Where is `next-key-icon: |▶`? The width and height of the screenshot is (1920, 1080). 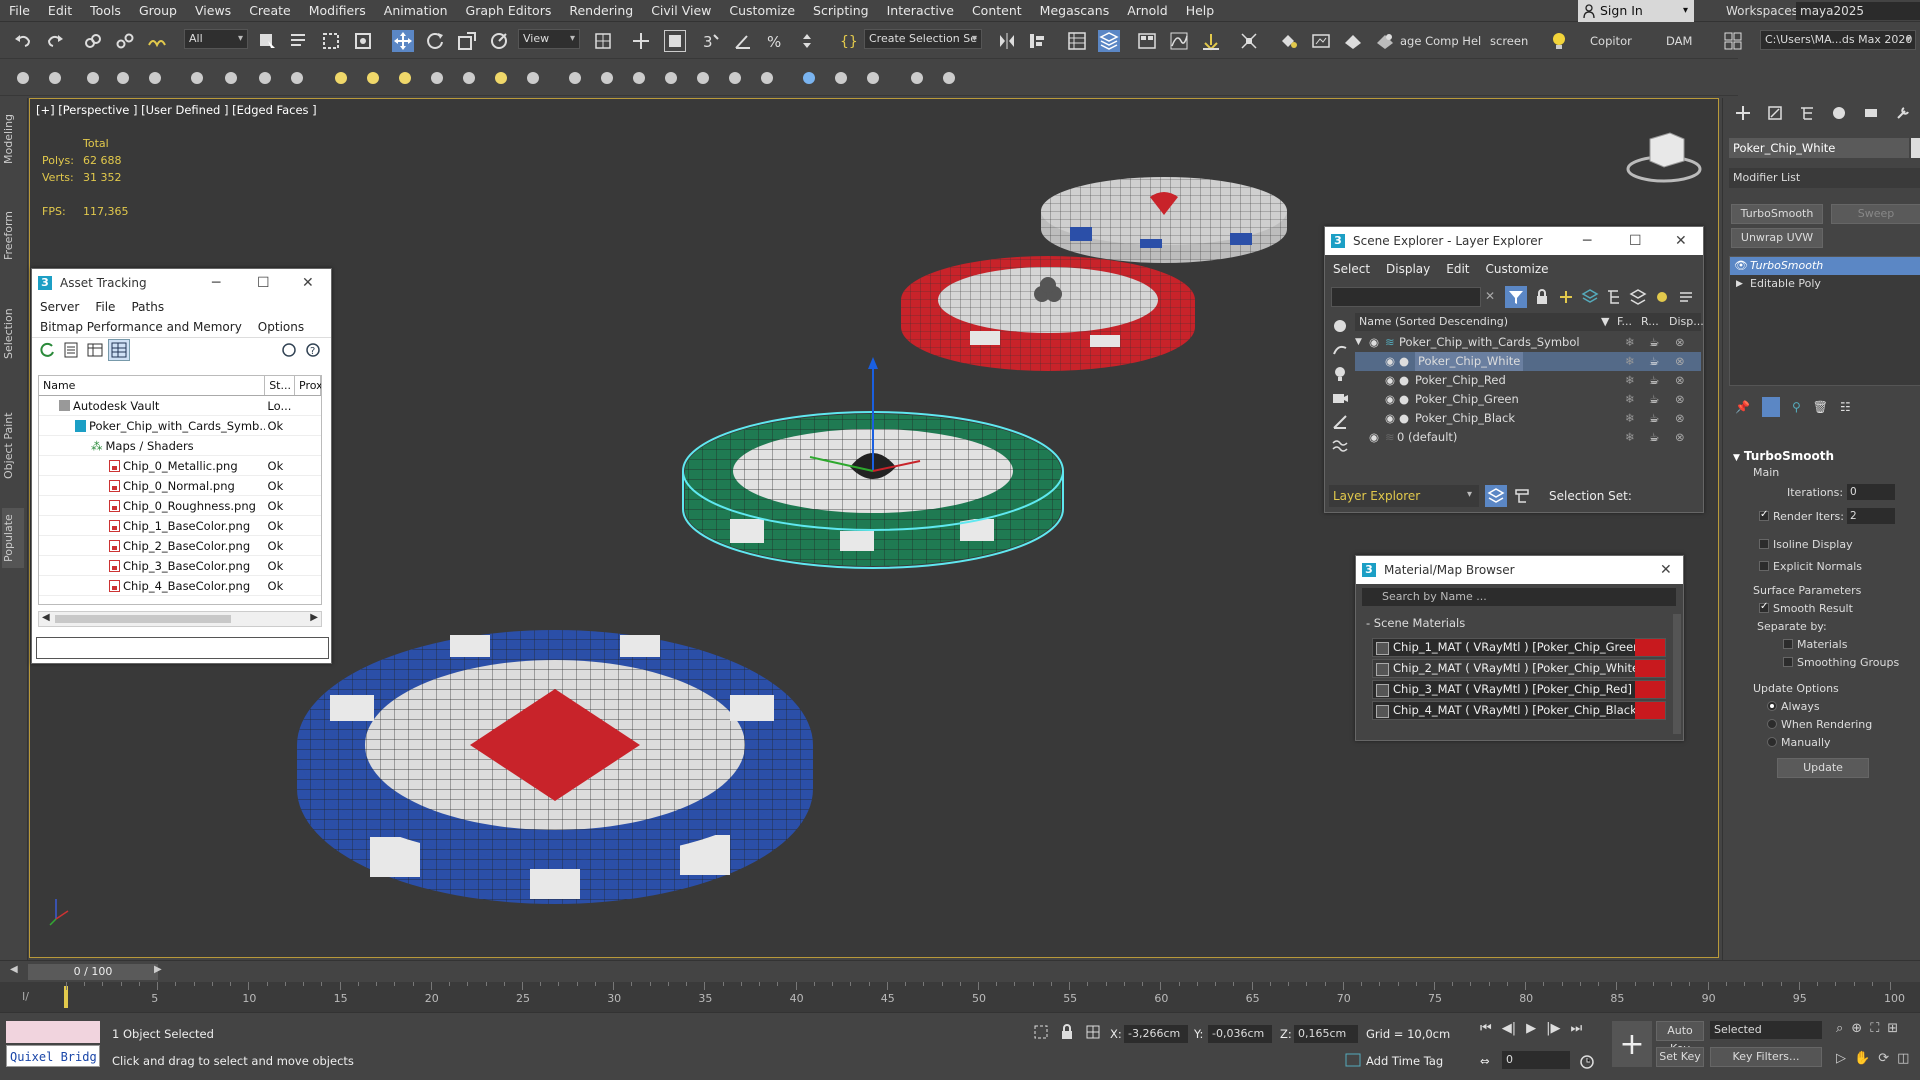
next-key-icon: |▶ is located at coordinates (1553, 1028).